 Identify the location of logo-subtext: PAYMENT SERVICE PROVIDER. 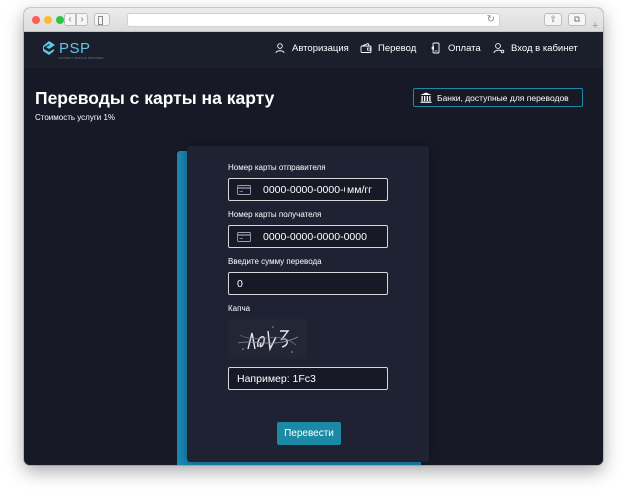
(81, 58).